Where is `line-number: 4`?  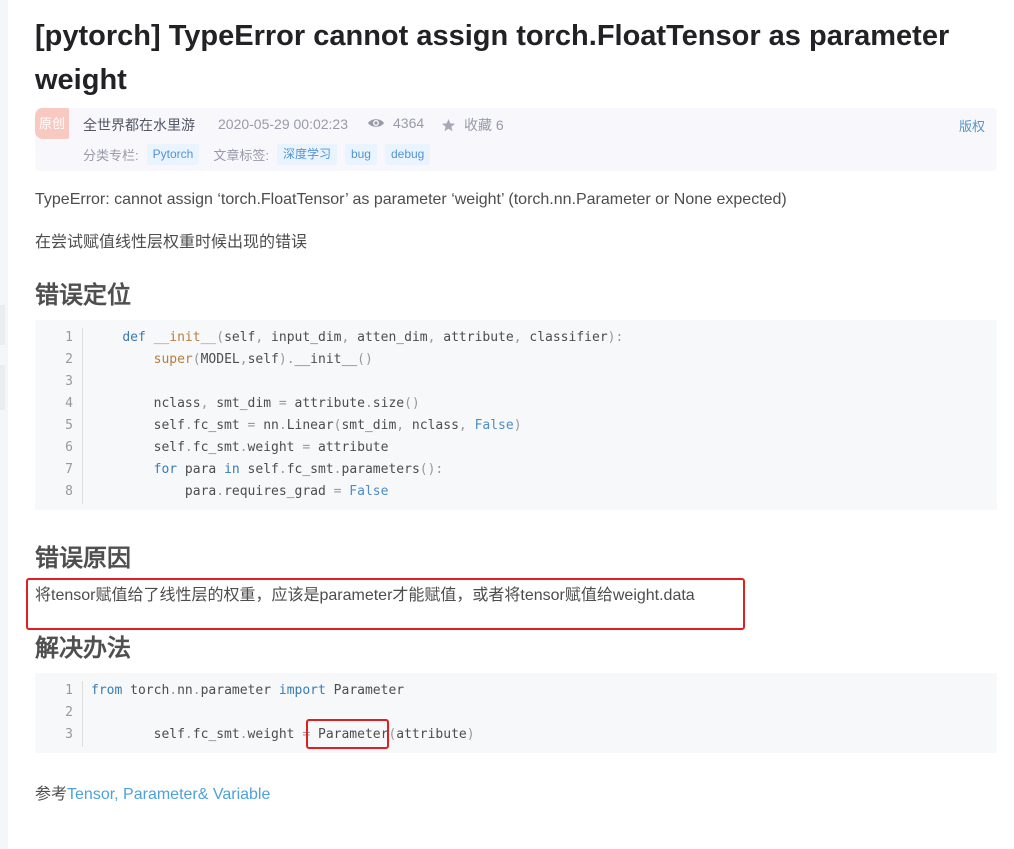
line-number: 4 is located at coordinates (69, 403).